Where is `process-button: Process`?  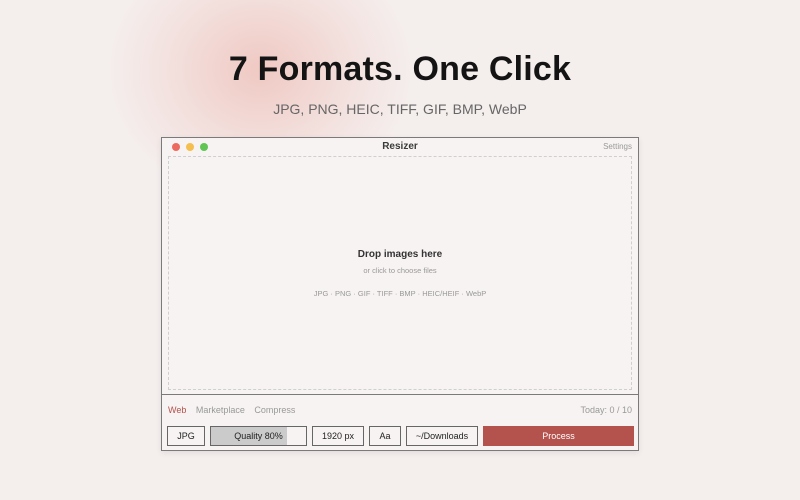 process-button: Process is located at coordinates (558, 436).